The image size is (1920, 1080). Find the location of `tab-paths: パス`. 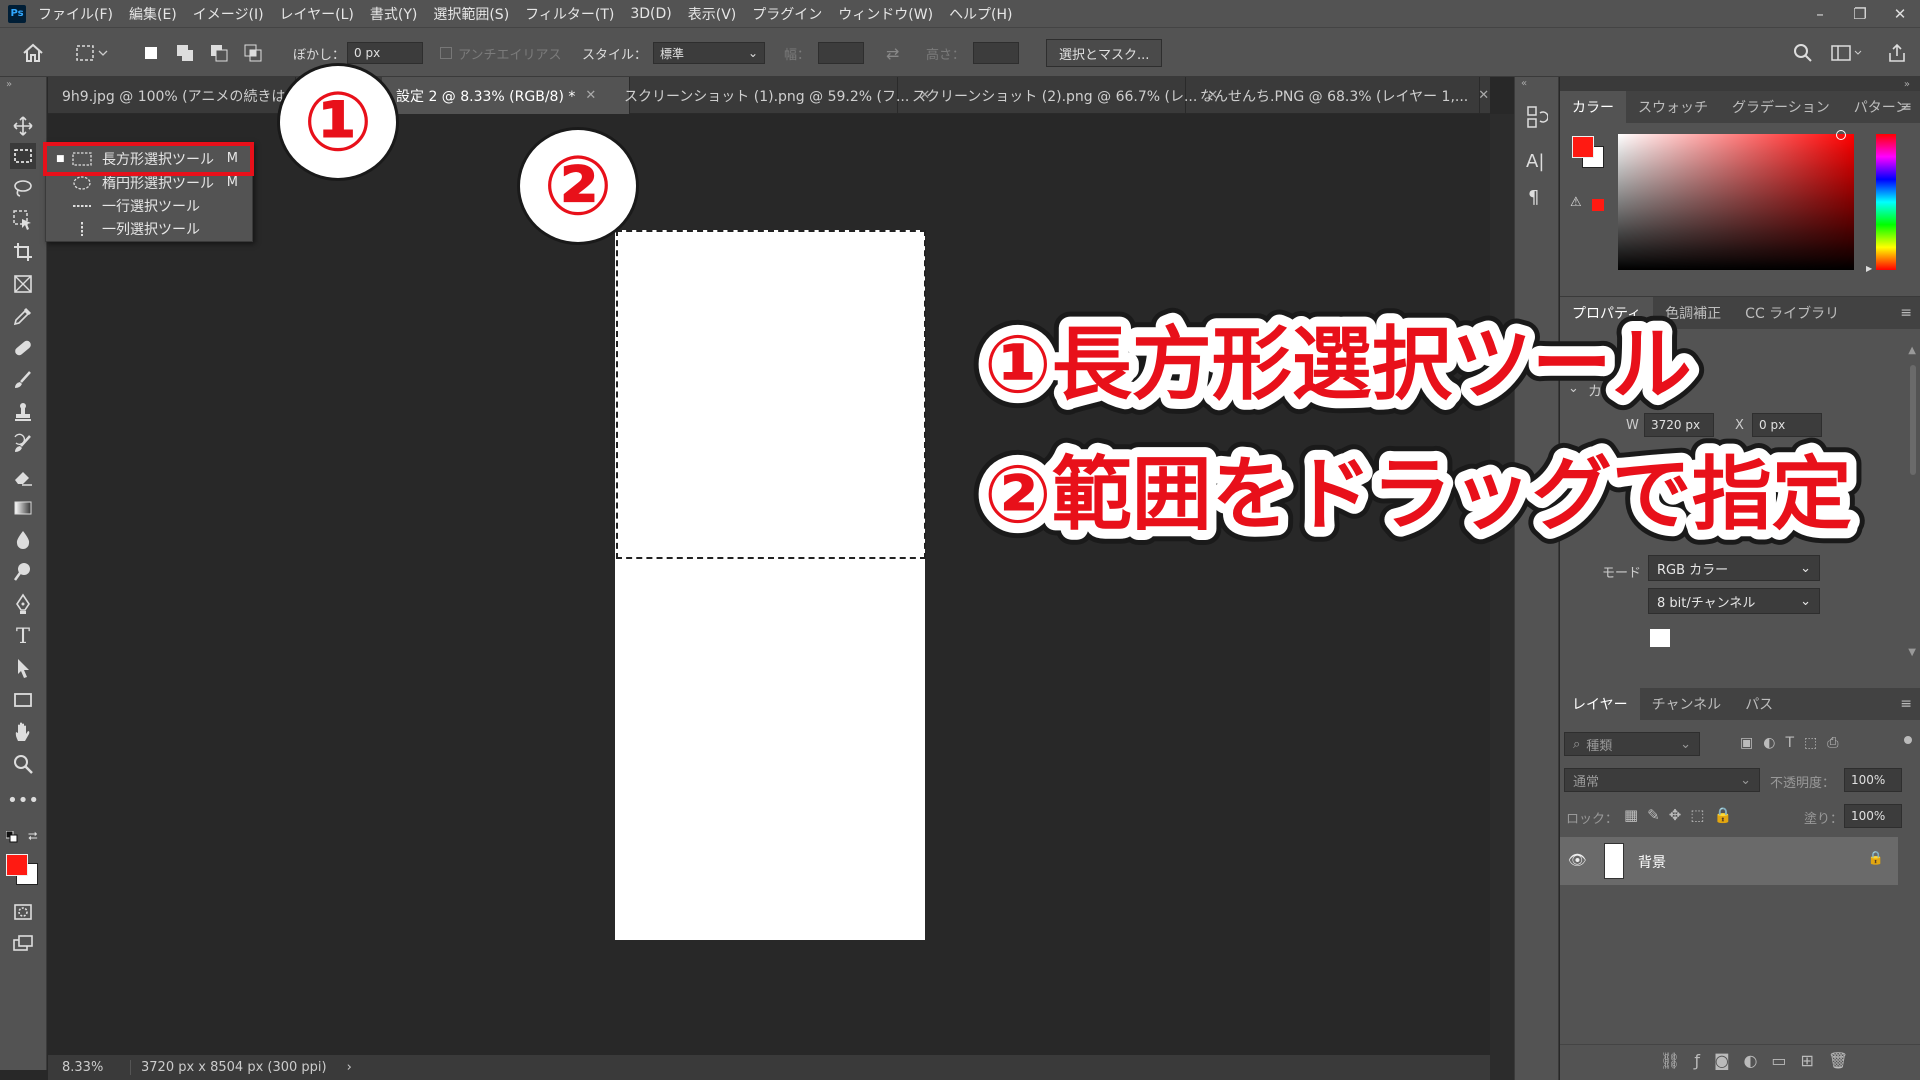

tab-paths: パス is located at coordinates (1759, 704).